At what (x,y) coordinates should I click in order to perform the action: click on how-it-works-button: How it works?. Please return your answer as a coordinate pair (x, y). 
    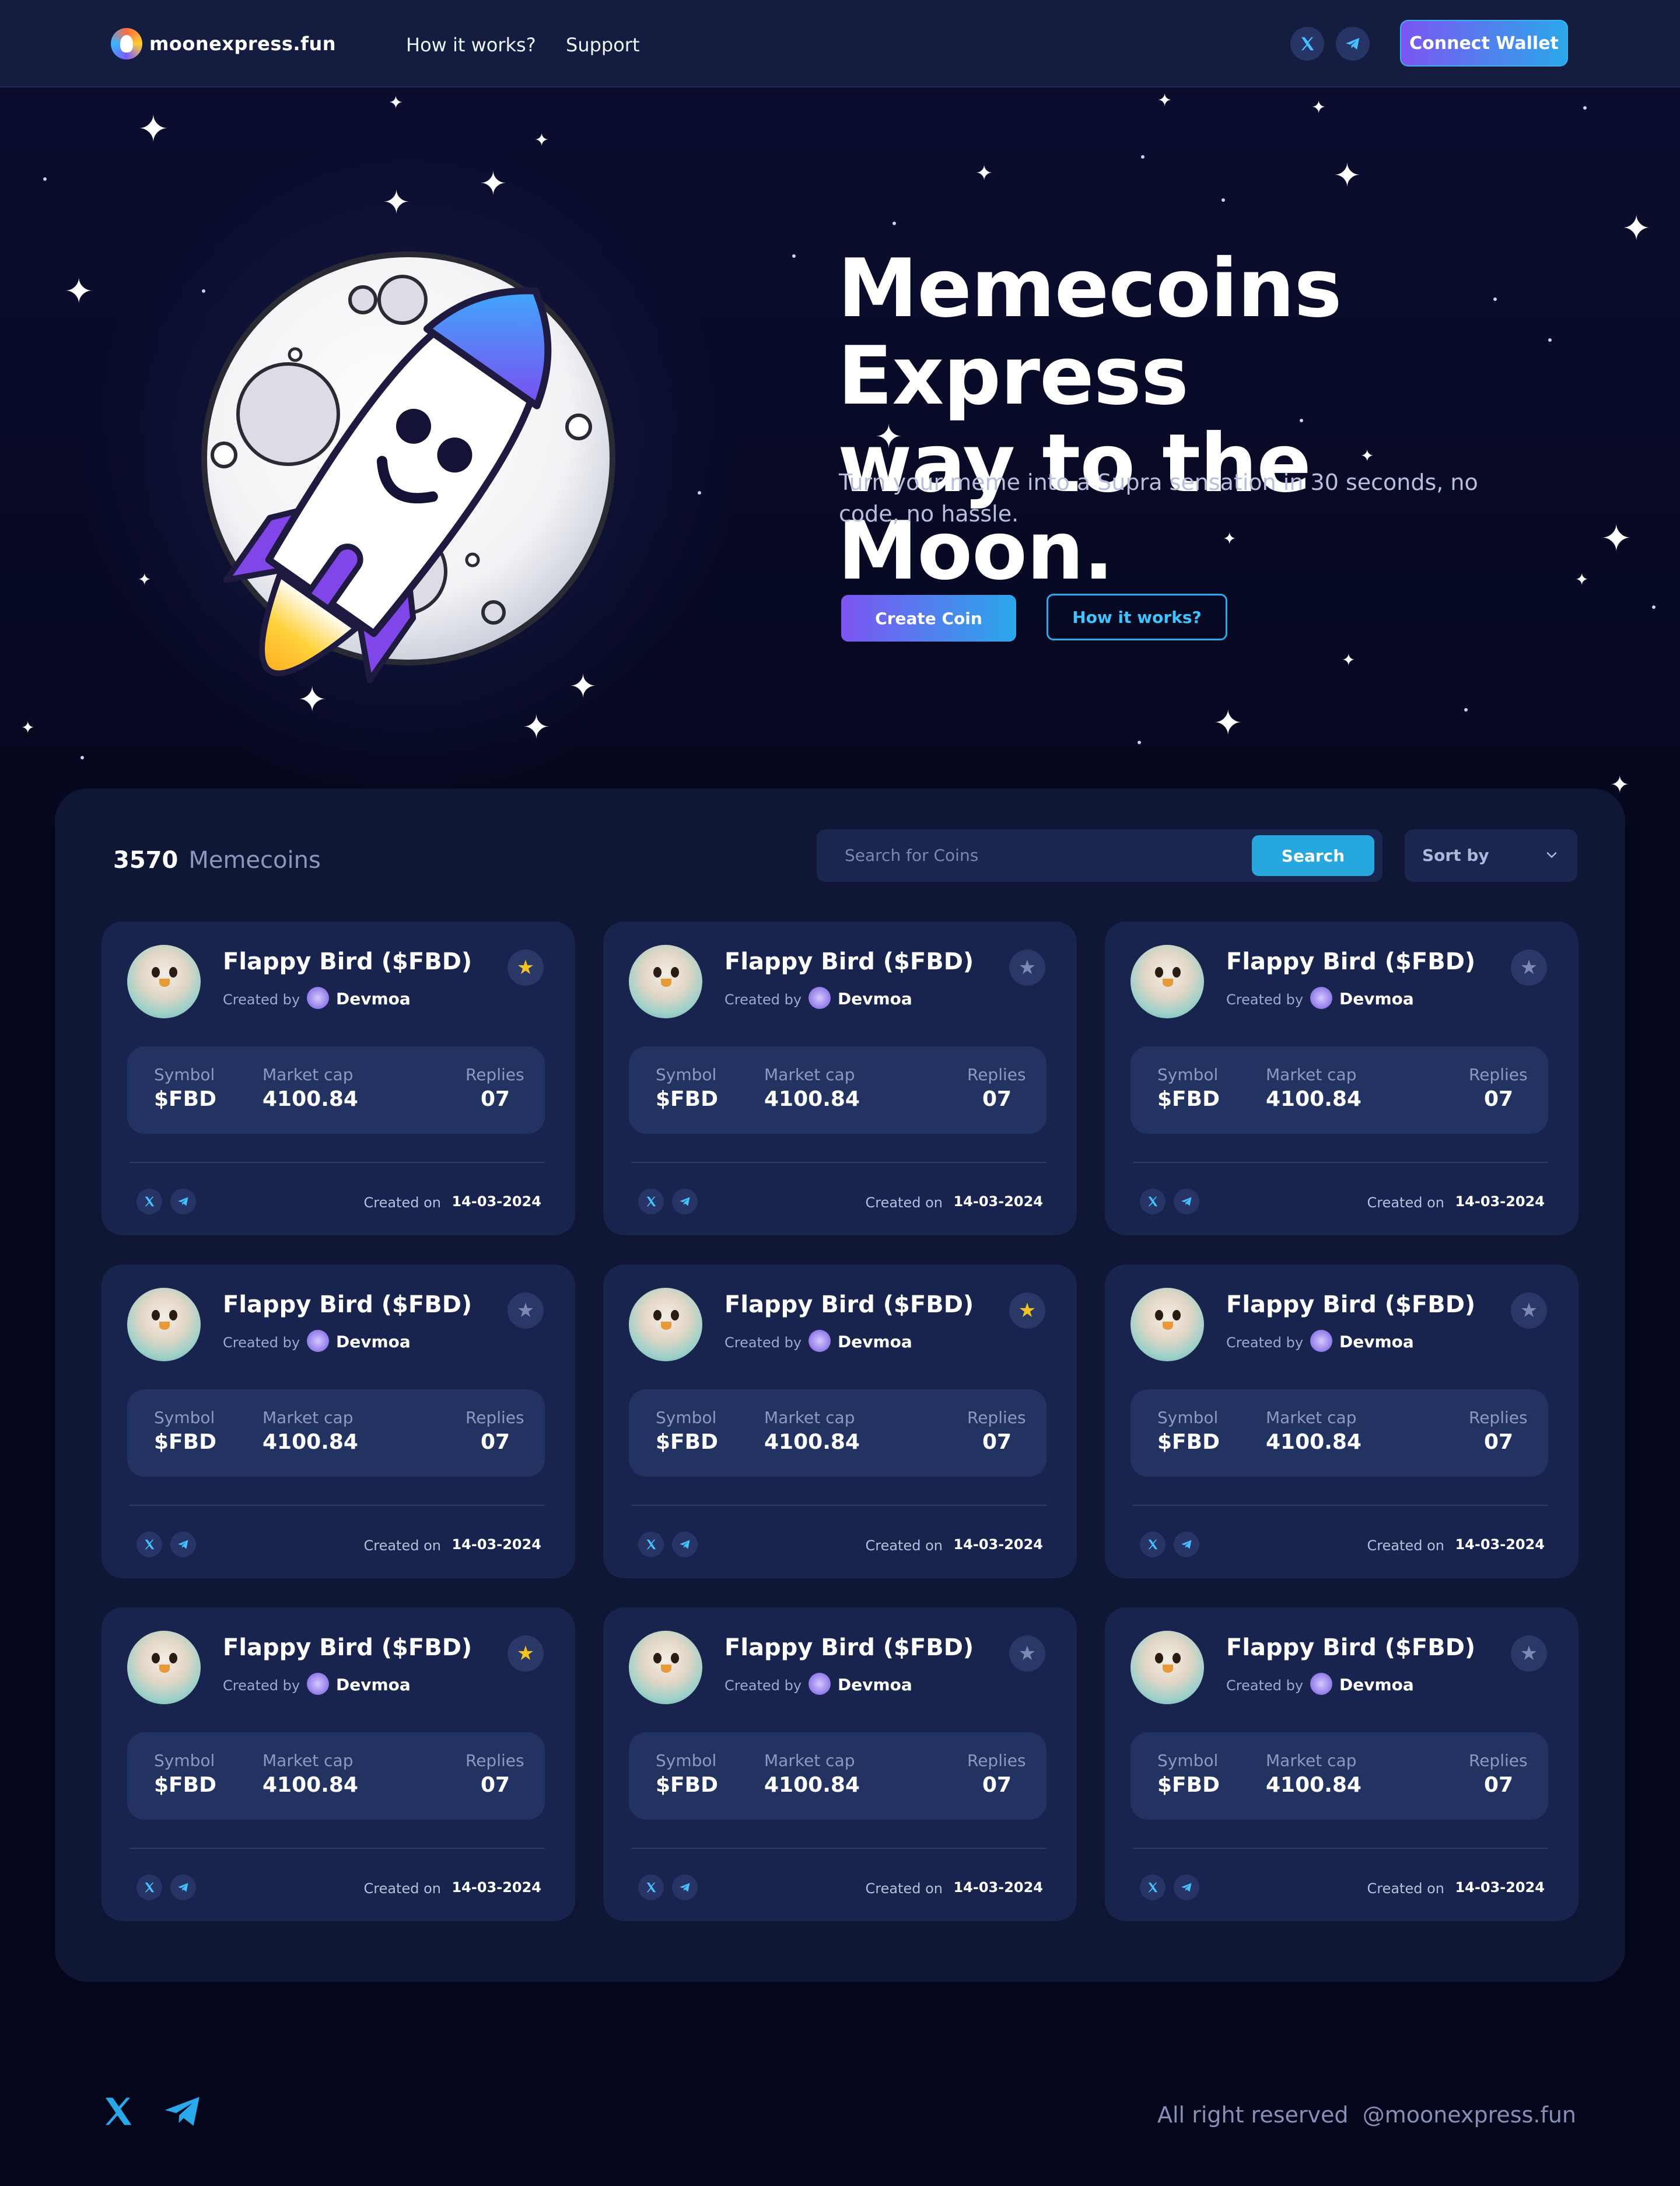
    Looking at the image, I should click on (1136, 617).